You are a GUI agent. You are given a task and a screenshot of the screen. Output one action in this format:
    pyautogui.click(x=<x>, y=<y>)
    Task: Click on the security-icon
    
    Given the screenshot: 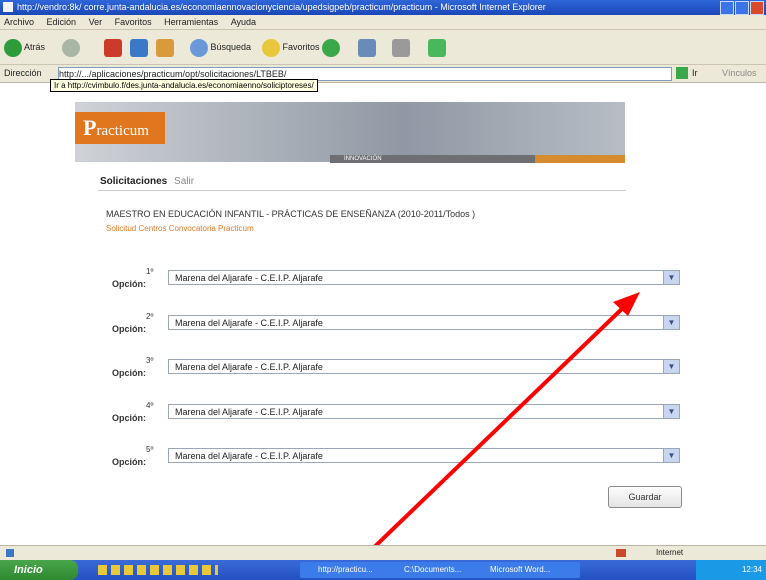 What is the action you would take?
    pyautogui.click(x=621, y=553)
    